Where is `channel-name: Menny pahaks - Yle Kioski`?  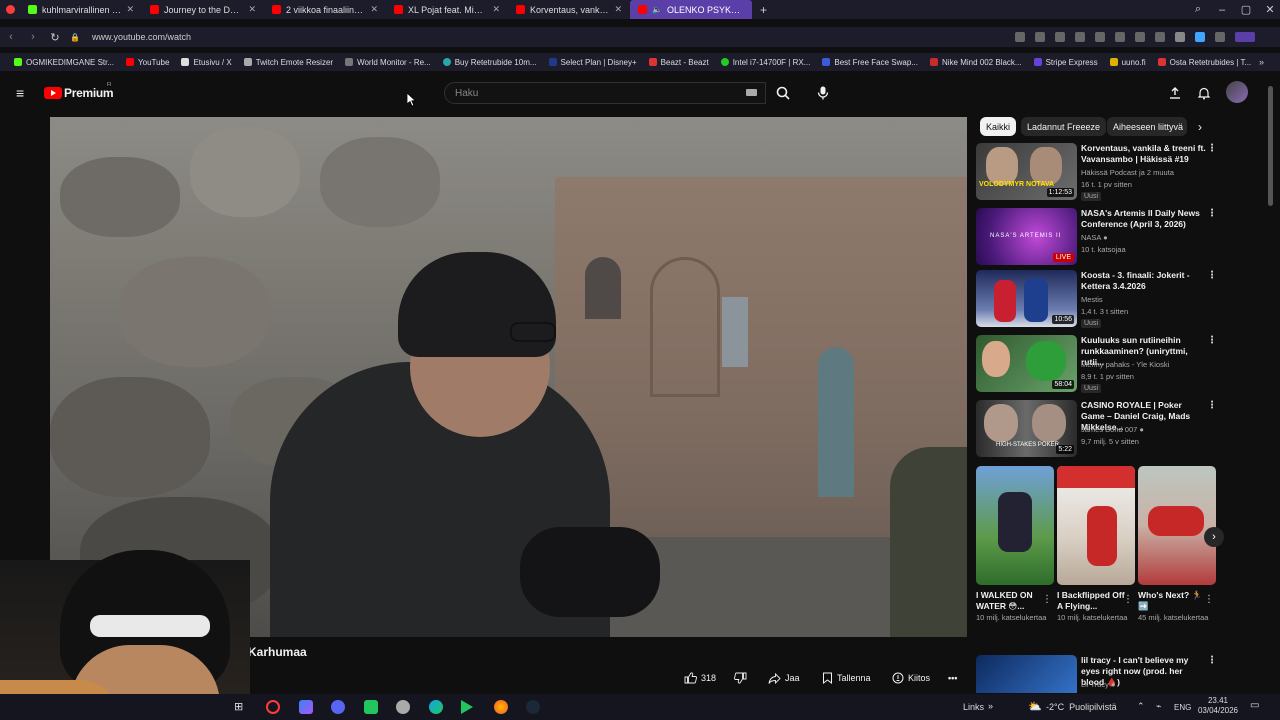
channel-name: Menny pahaks - Yle Kioski is located at coordinates (1125, 364).